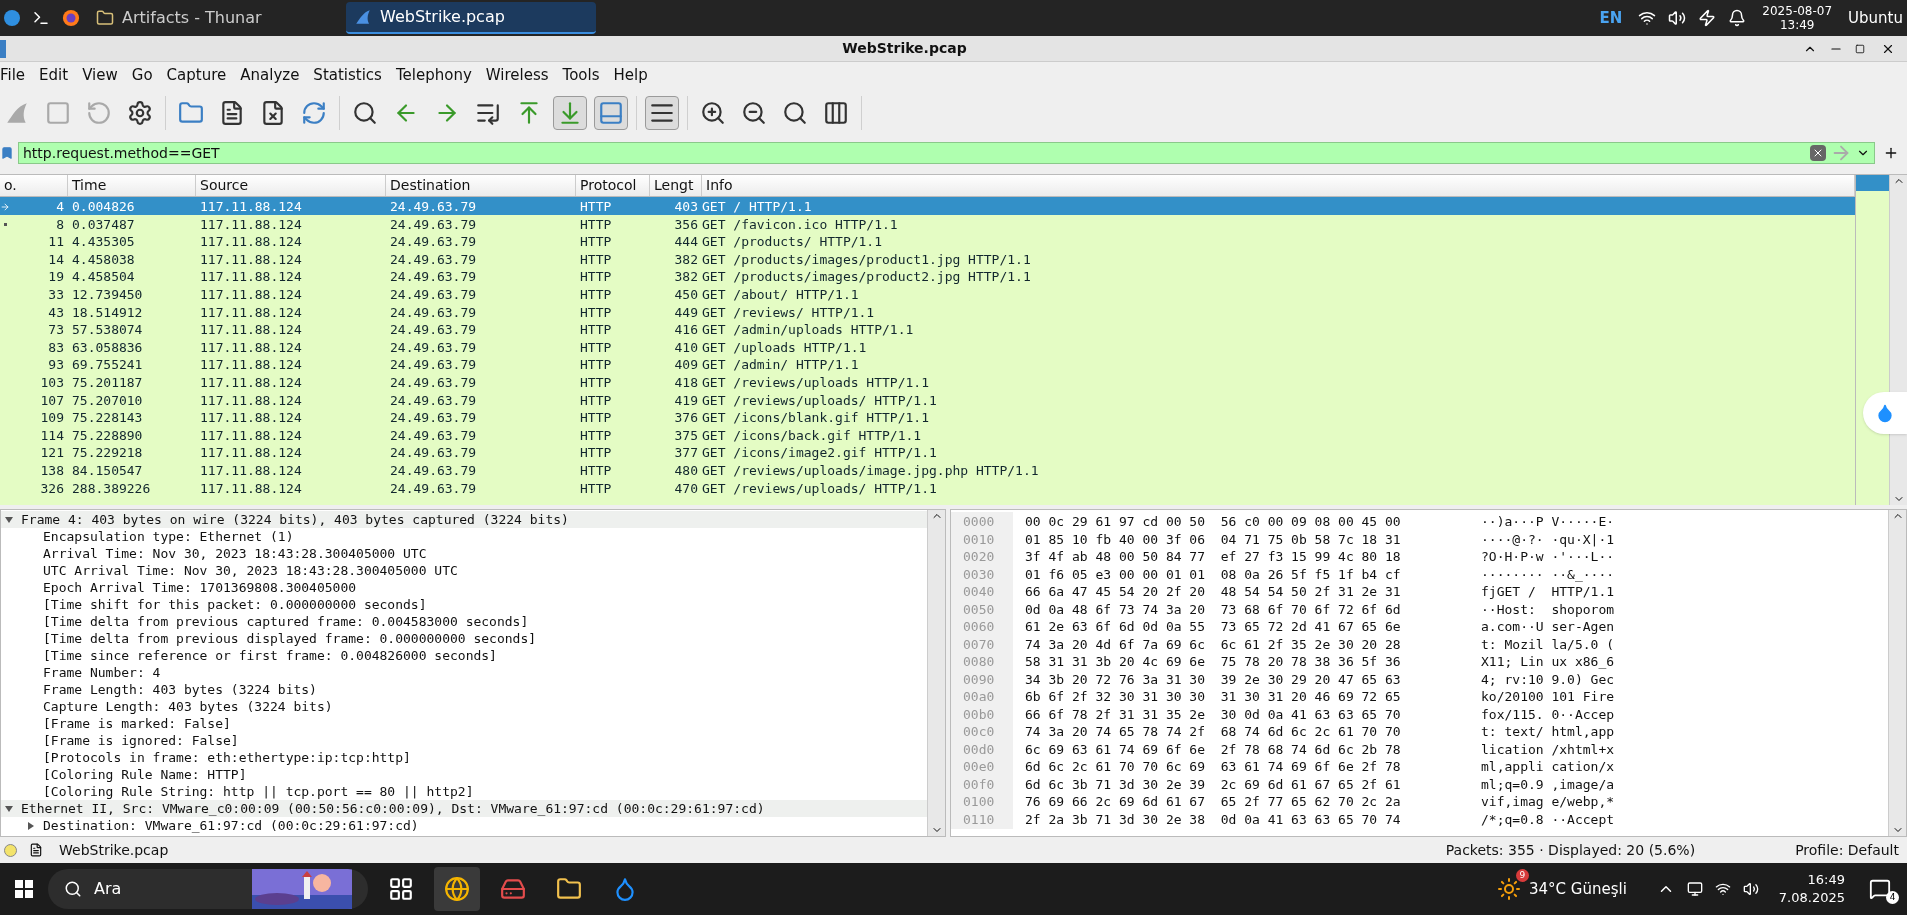 Image resolution: width=1907 pixels, height=915 pixels. What do you see at coordinates (24, 889) in the screenshot?
I see `windows-icon` at bounding box center [24, 889].